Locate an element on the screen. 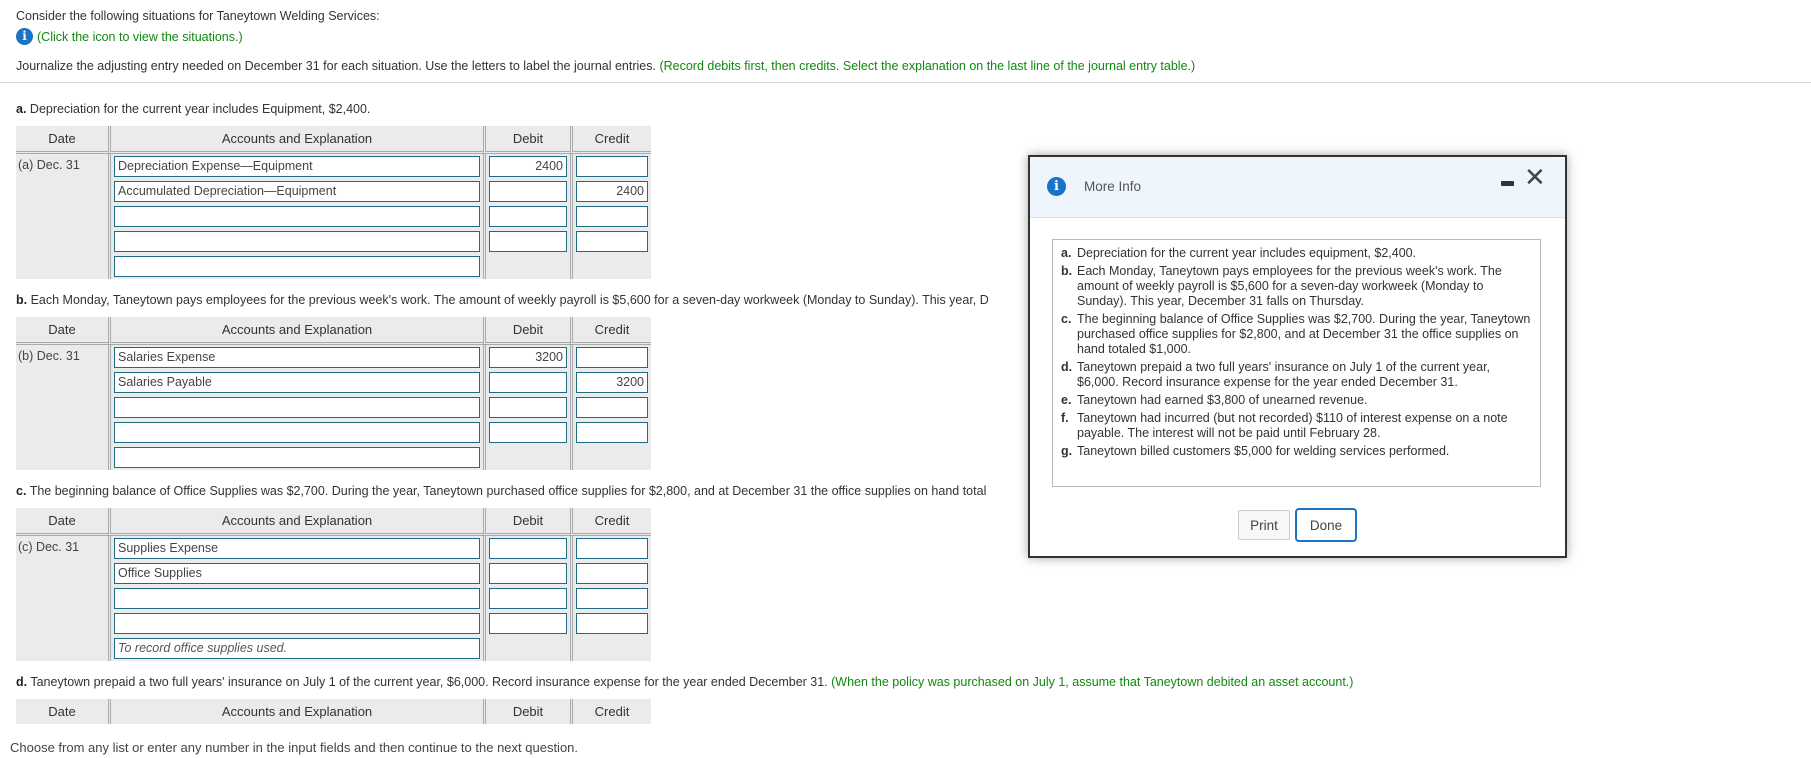 This screenshot has width=1811, height=758. question-letter: c. is located at coordinates (21, 491).